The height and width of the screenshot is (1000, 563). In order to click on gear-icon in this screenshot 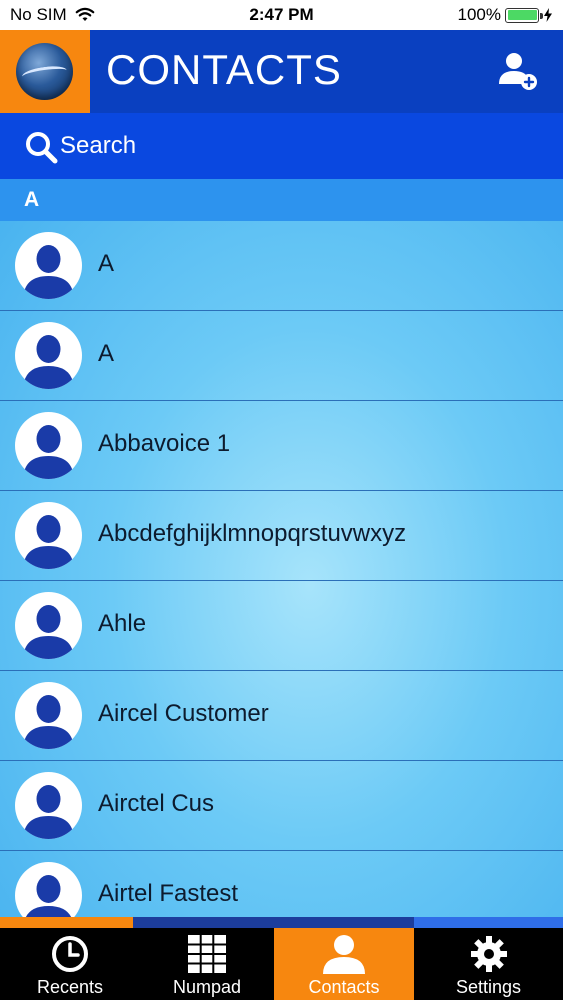, I will do `click(488, 954)`.